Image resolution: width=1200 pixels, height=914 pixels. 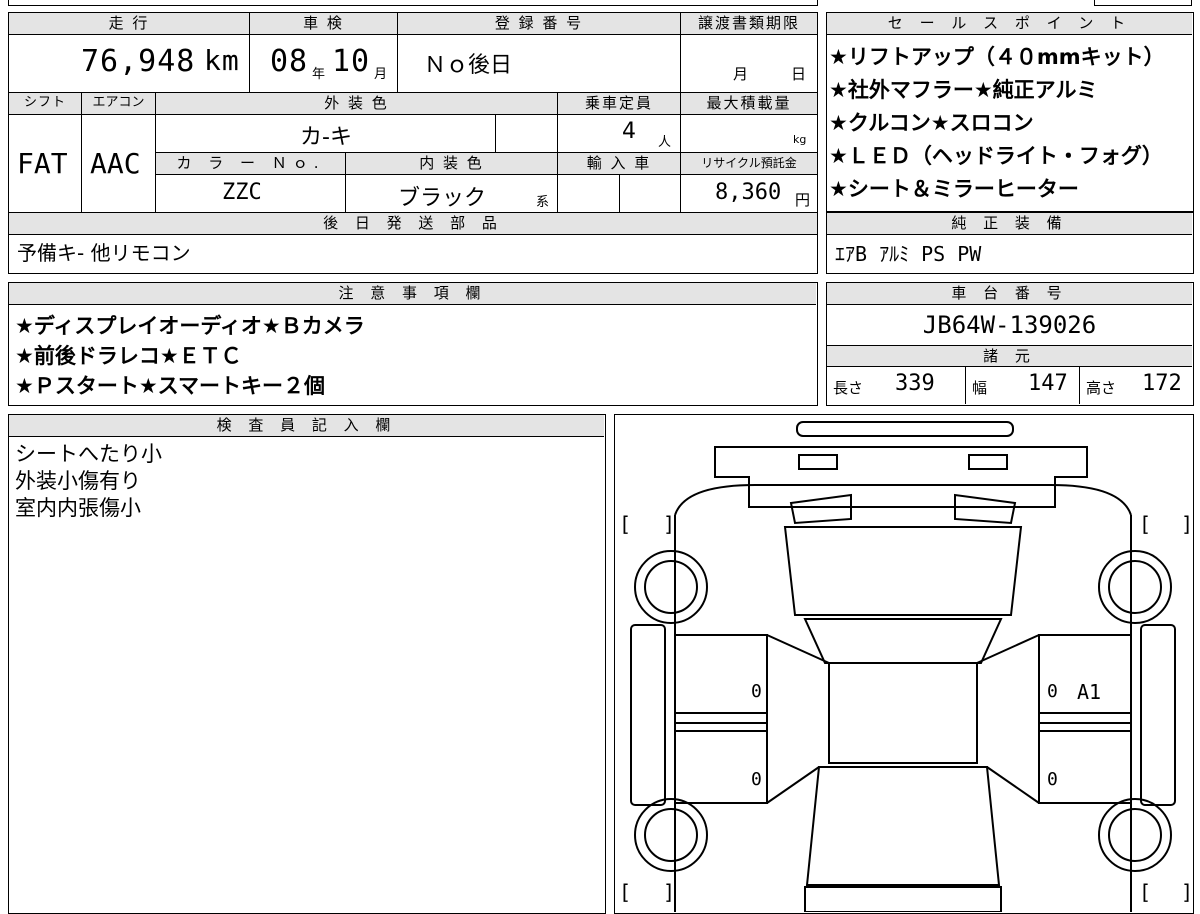 What do you see at coordinates (618, 134) in the screenshot?
I see `capacity-cell: 4 人` at bounding box center [618, 134].